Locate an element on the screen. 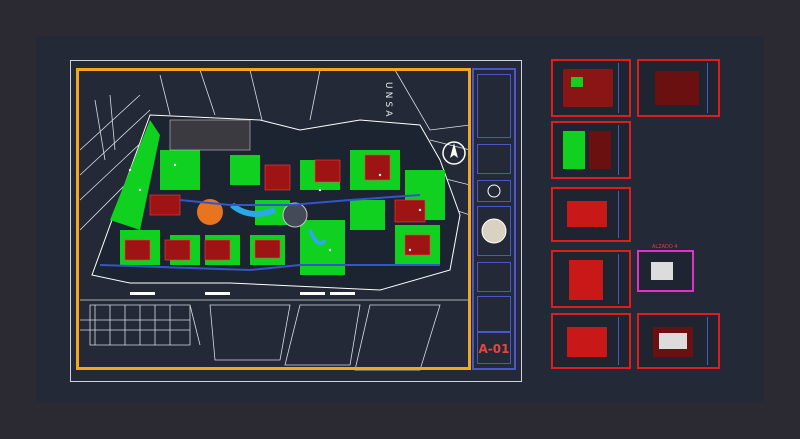  logo-icon is located at coordinates (494, 191).